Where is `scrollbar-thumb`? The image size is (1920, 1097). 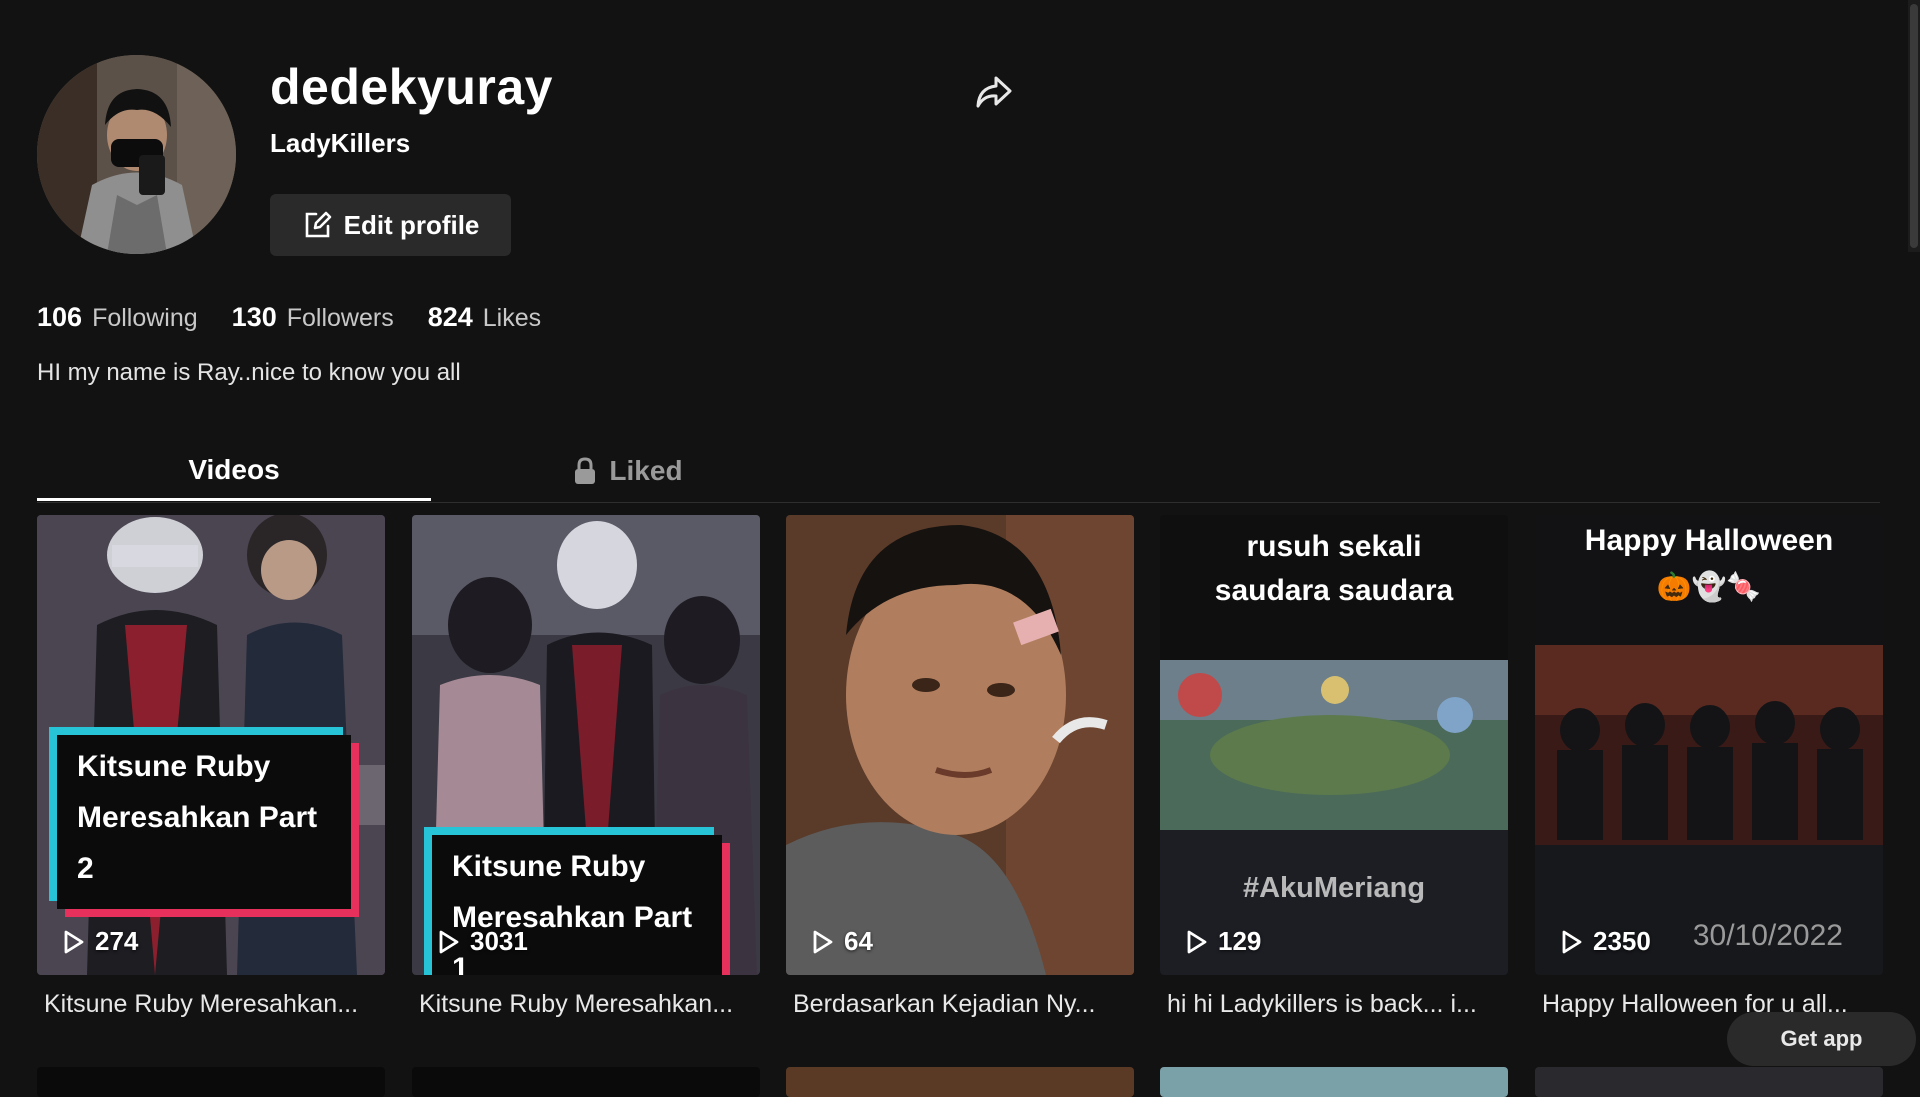
scrollbar-thumb is located at coordinates (1914, 126).